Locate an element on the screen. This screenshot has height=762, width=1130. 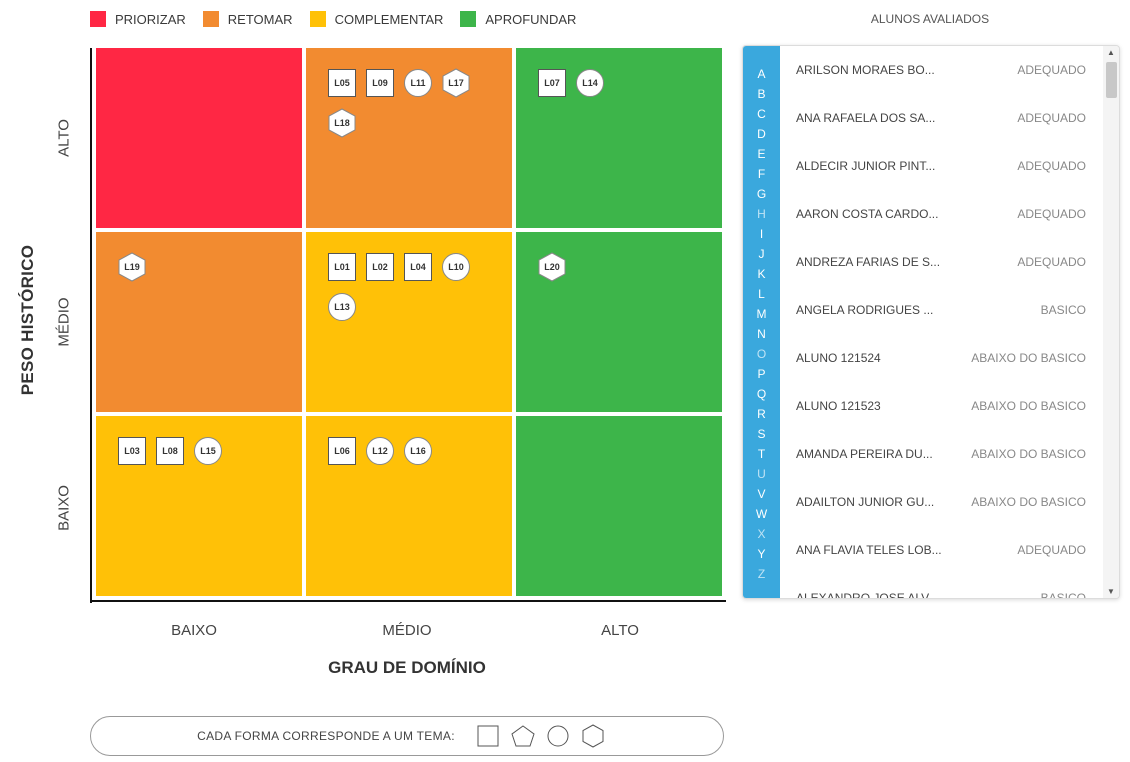
x-axis-line is located at coordinates (408, 601).